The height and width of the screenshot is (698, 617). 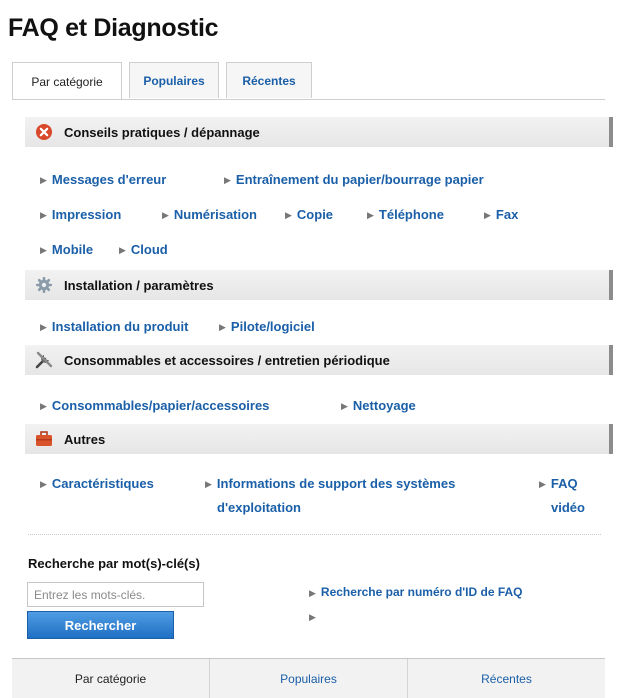 What do you see at coordinates (421, 592) in the screenshot?
I see `link-label: Recherche par numéro d'ID de FAQ` at bounding box center [421, 592].